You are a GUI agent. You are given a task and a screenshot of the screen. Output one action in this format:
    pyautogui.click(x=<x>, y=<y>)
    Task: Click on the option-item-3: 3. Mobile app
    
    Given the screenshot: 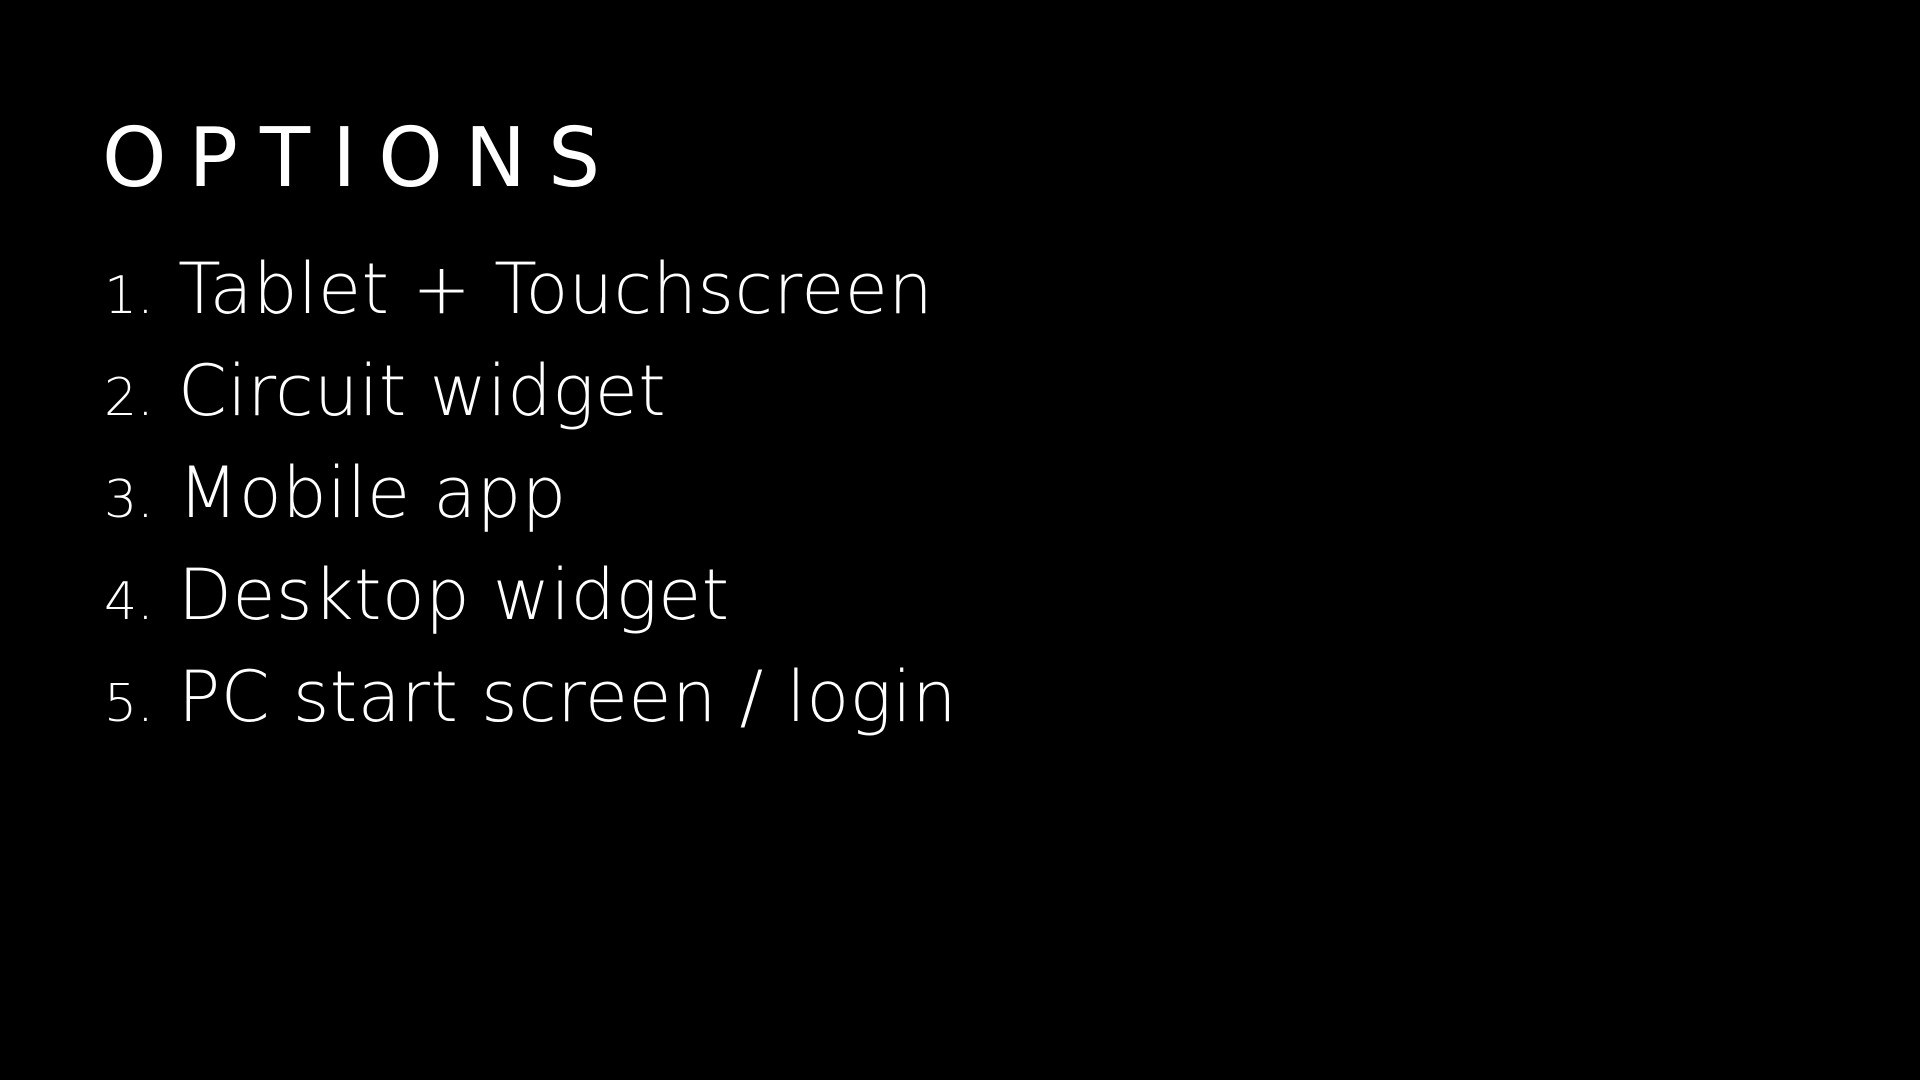 What is the action you would take?
    pyautogui.click(x=530, y=503)
    